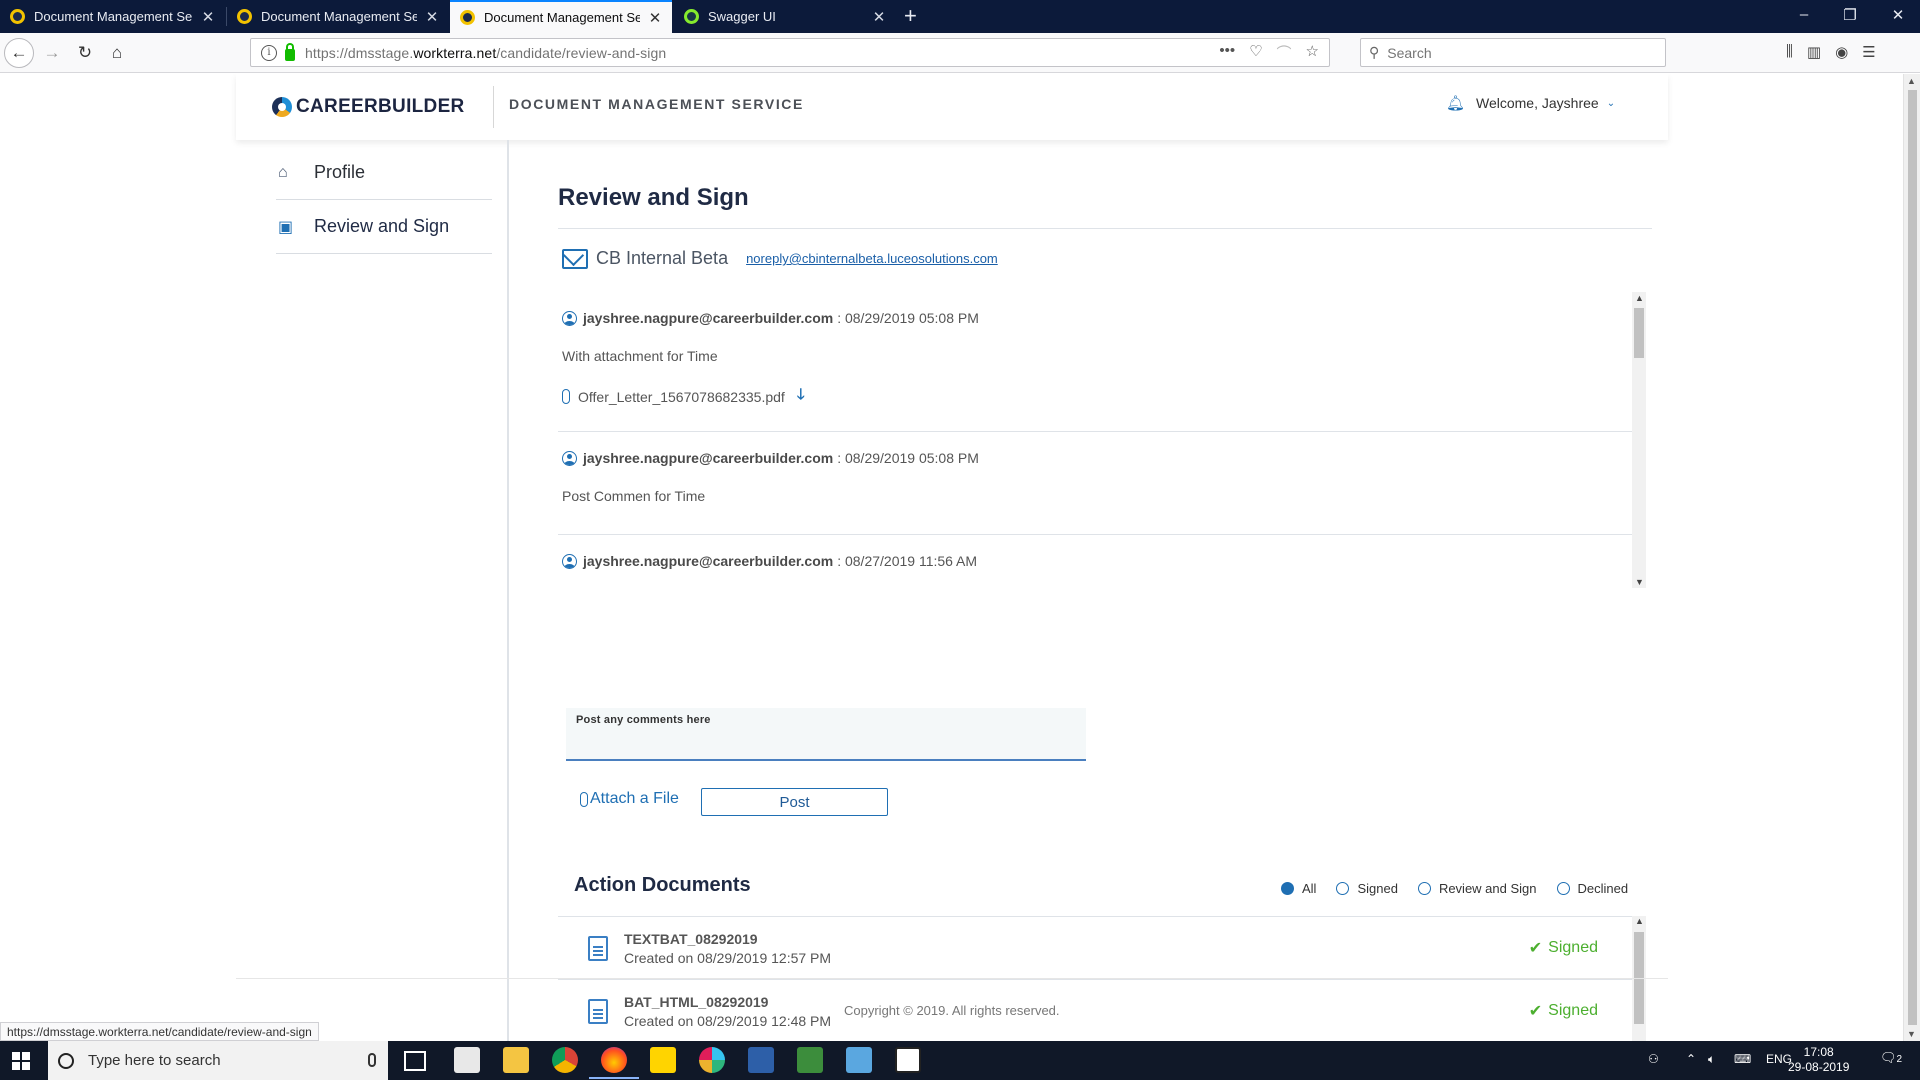  What do you see at coordinates (727, 1002) in the screenshot?
I see `document-name: BAT_HTML_08292019` at bounding box center [727, 1002].